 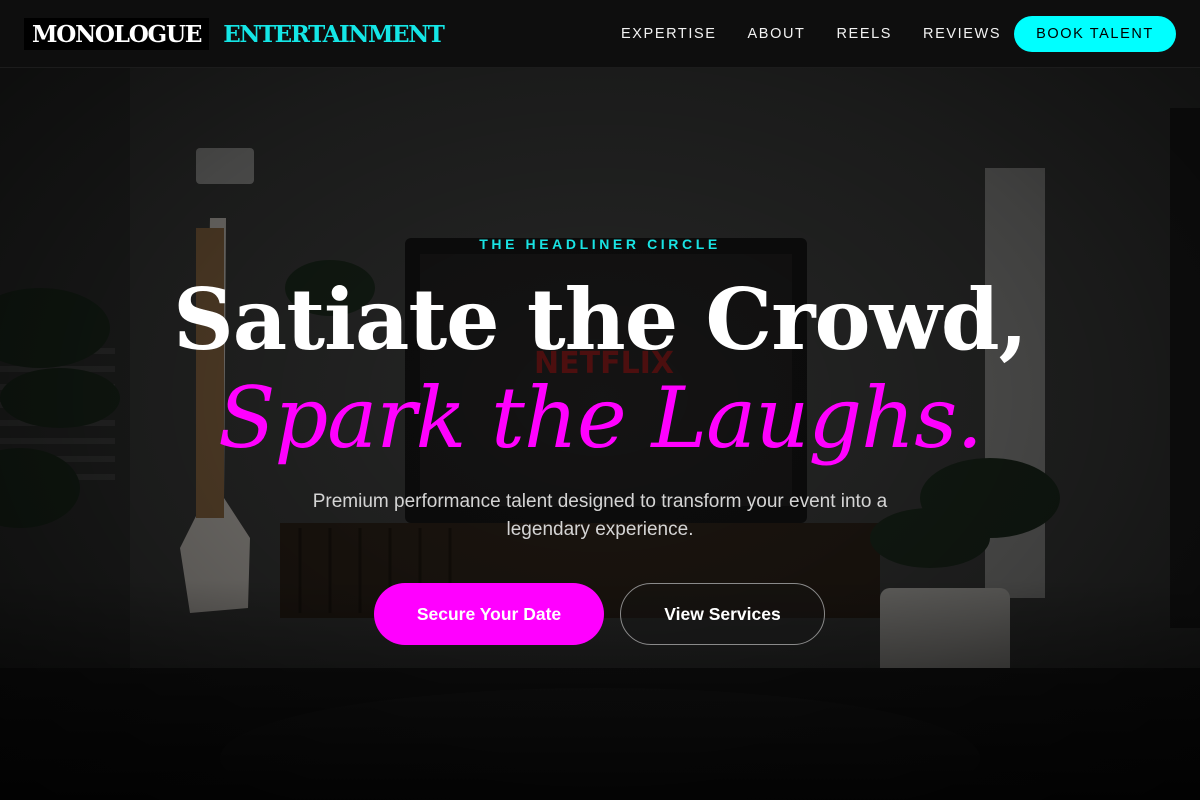 What do you see at coordinates (826, 34) in the screenshot?
I see `nav-links: EXPERTISE ABOUT REELS REVIEWS` at bounding box center [826, 34].